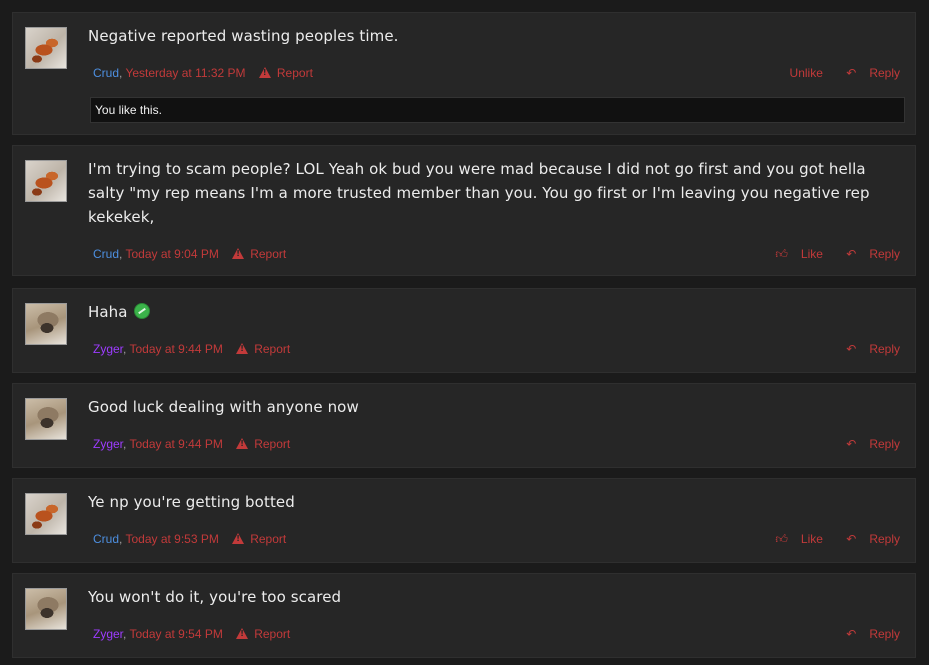 The image size is (929, 665). What do you see at coordinates (171, 254) in the screenshot?
I see `post-timestamp: Today at 9:04 PM` at bounding box center [171, 254].